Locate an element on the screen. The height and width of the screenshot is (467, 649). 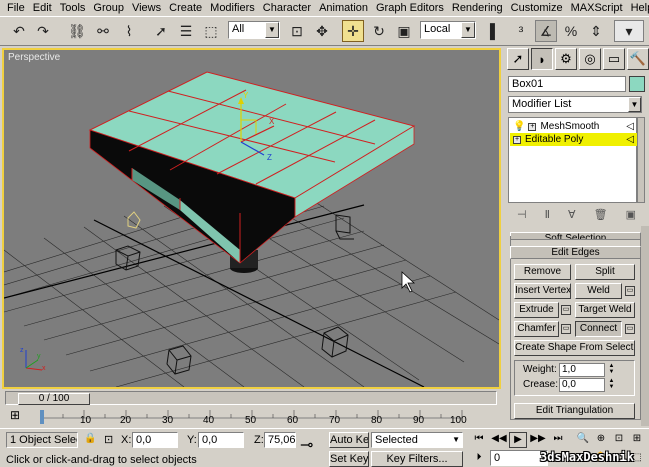
go-to-end-icon: ⏭ is located at coordinates (558, 440).